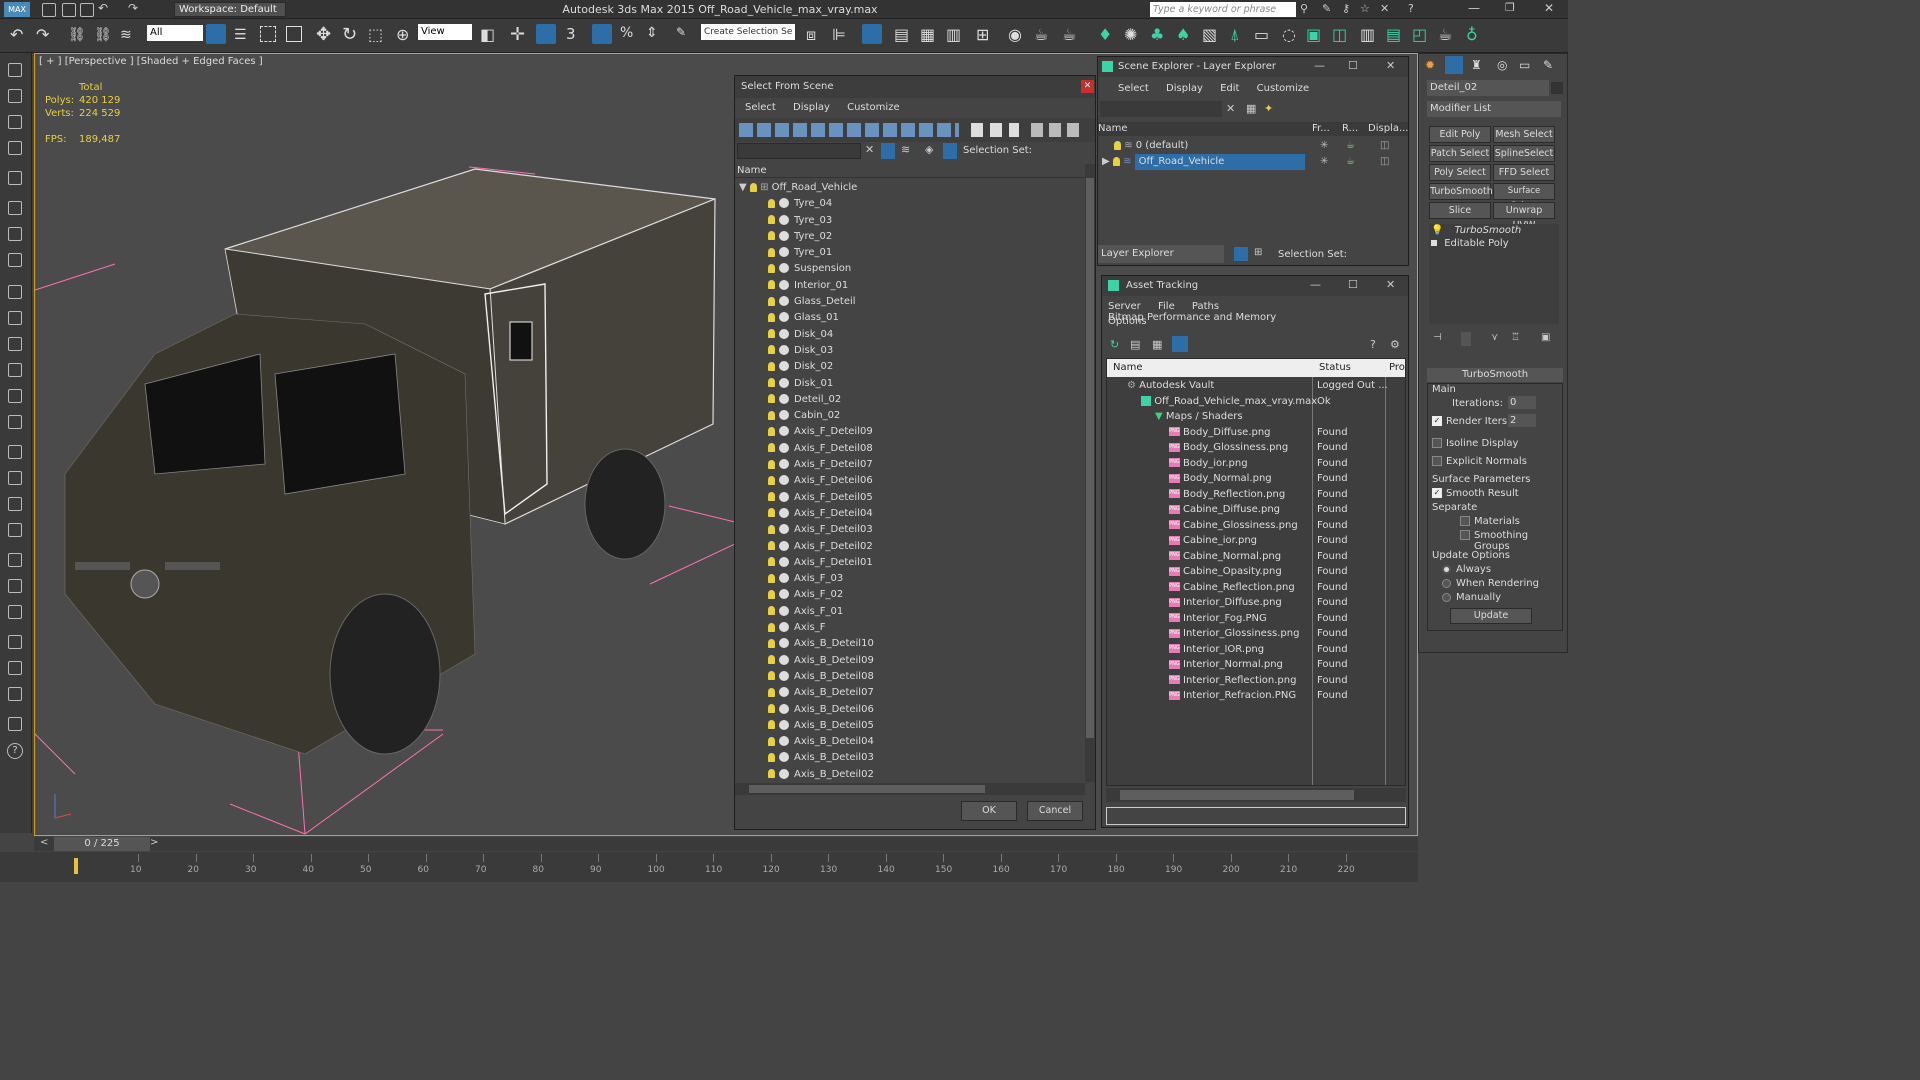 This screenshot has width=1920, height=1080. I want to click on isoline-display-checkbox, so click(1437, 443).